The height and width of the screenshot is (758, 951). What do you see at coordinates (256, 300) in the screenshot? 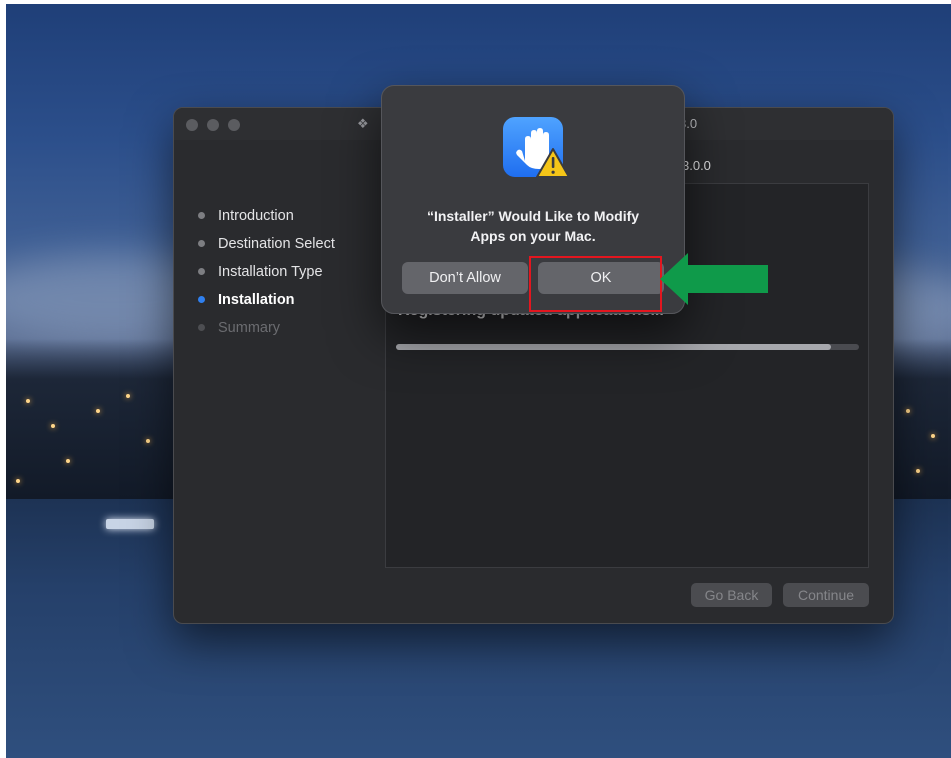
I see `step-label: Installation` at bounding box center [256, 300].